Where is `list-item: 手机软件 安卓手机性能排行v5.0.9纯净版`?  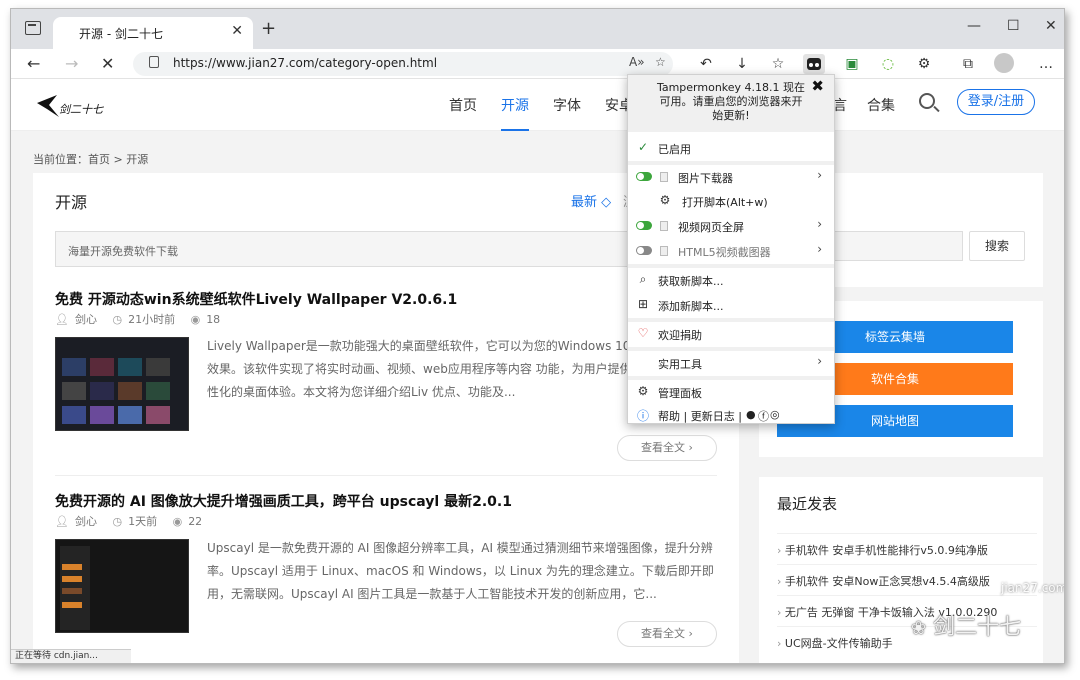 list-item: 手机软件 安卓手机性能排行v5.0.9纯净版 is located at coordinates (907, 548).